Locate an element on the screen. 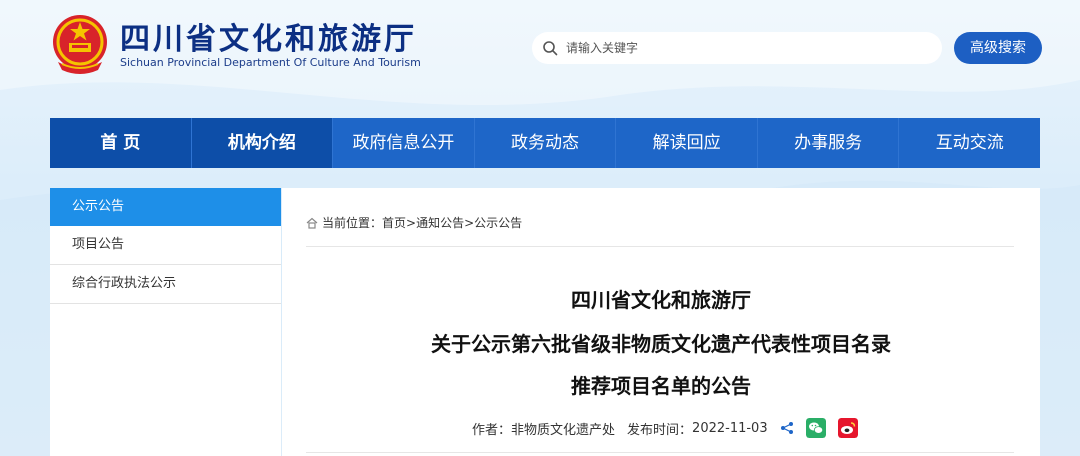 The width and height of the screenshot is (1080, 456). article-meta: 作者： 非物质文化遗产处 发布时间： 2022-11-03 is located at coordinates (665, 428).